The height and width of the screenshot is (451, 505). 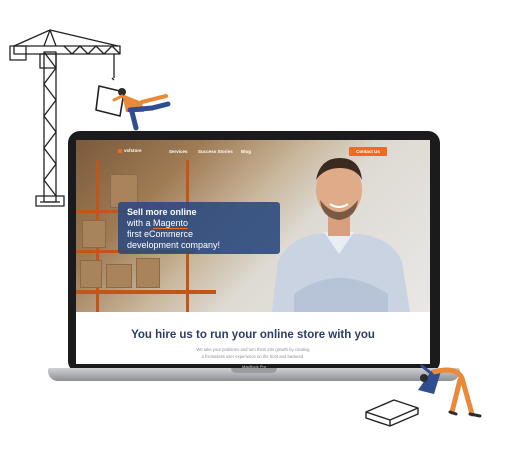 I want to click on hero-line-3: first eCommerce, so click(x=199, y=234).